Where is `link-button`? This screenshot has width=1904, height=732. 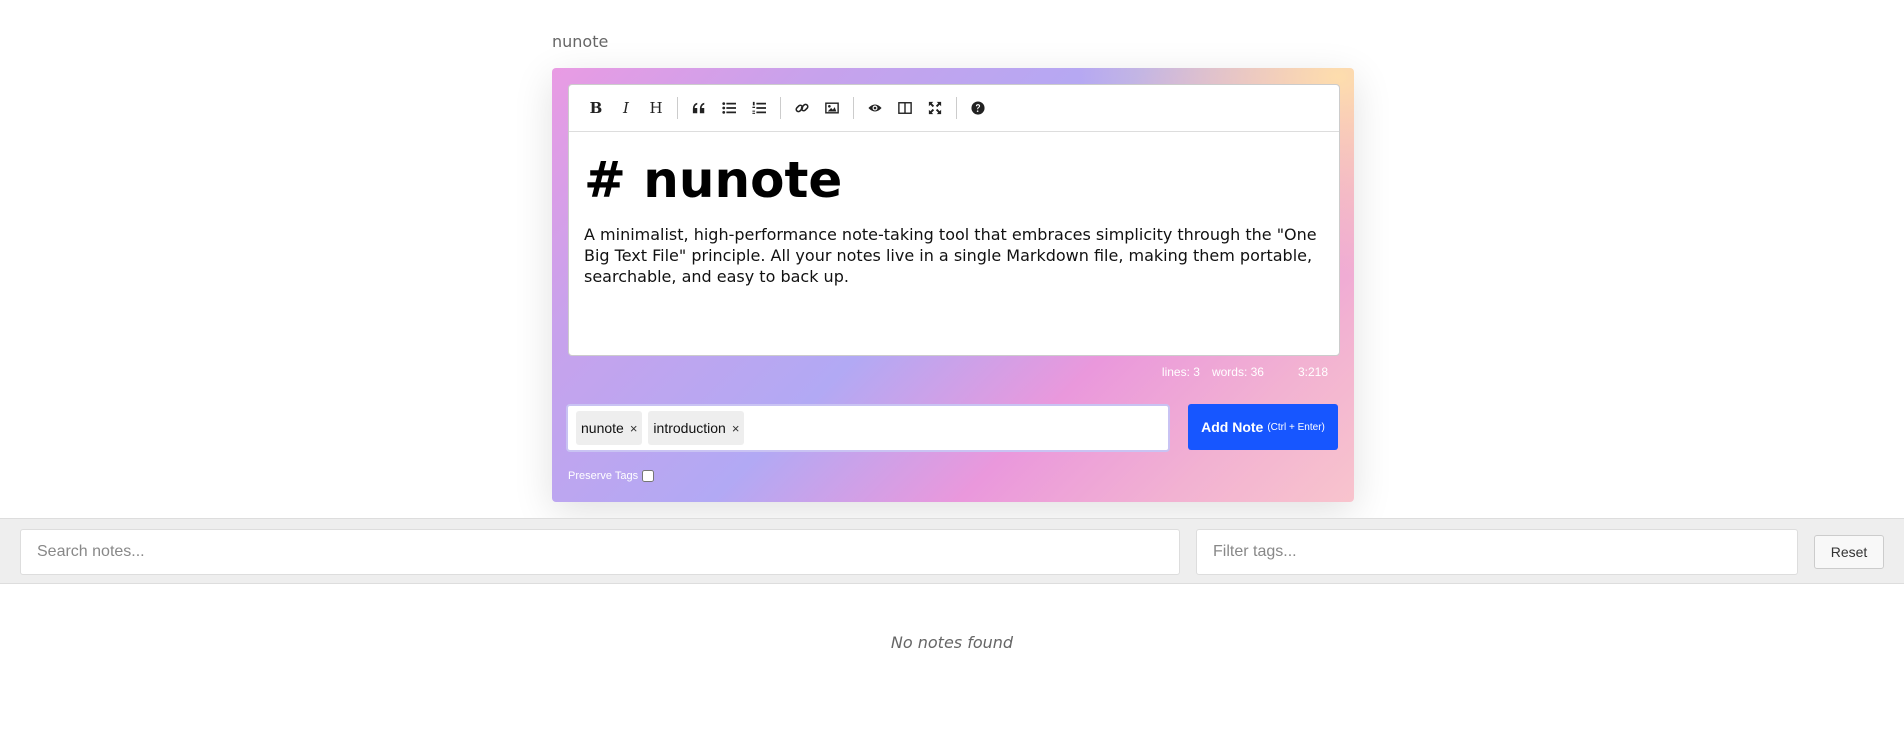 link-button is located at coordinates (802, 108).